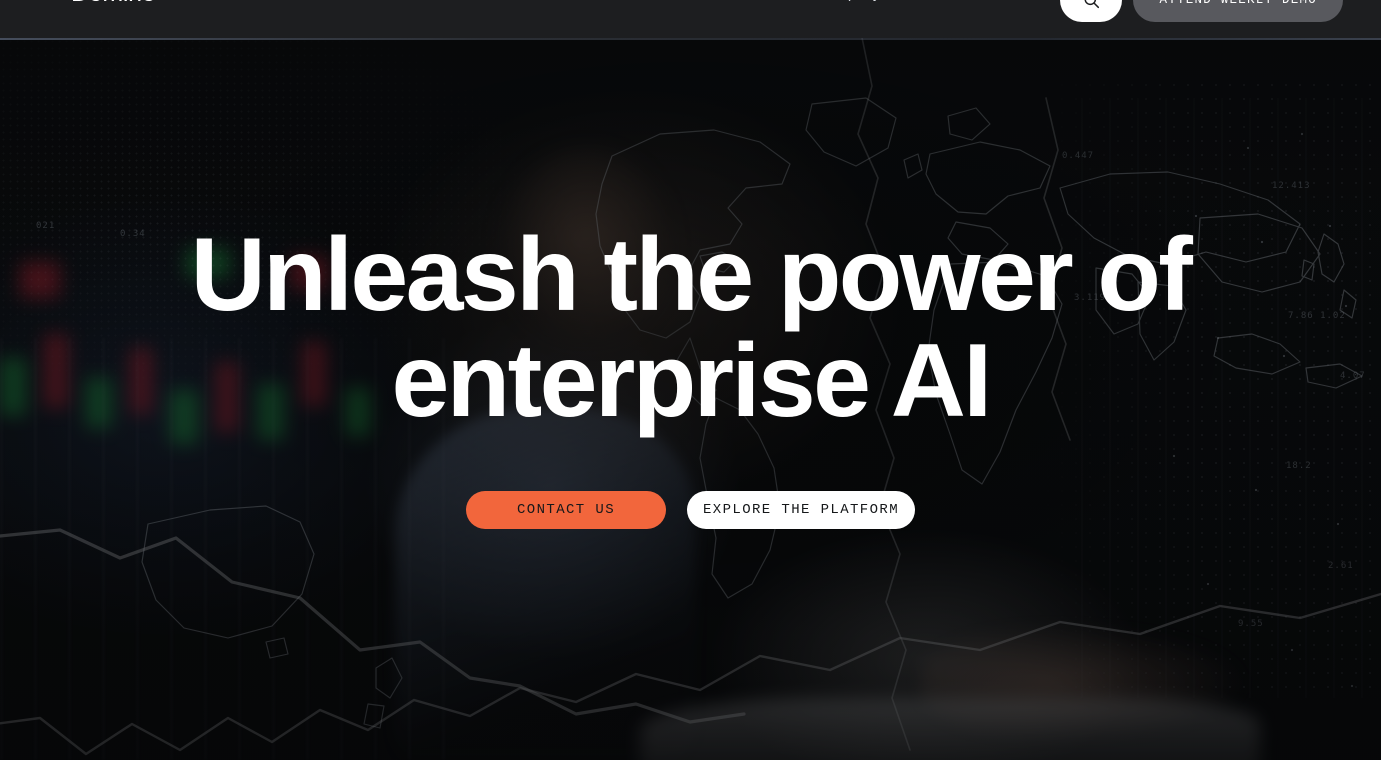 This screenshot has height=760, width=1381. What do you see at coordinates (639, 2) in the screenshot?
I see `nav-item-customers: Customers` at bounding box center [639, 2].